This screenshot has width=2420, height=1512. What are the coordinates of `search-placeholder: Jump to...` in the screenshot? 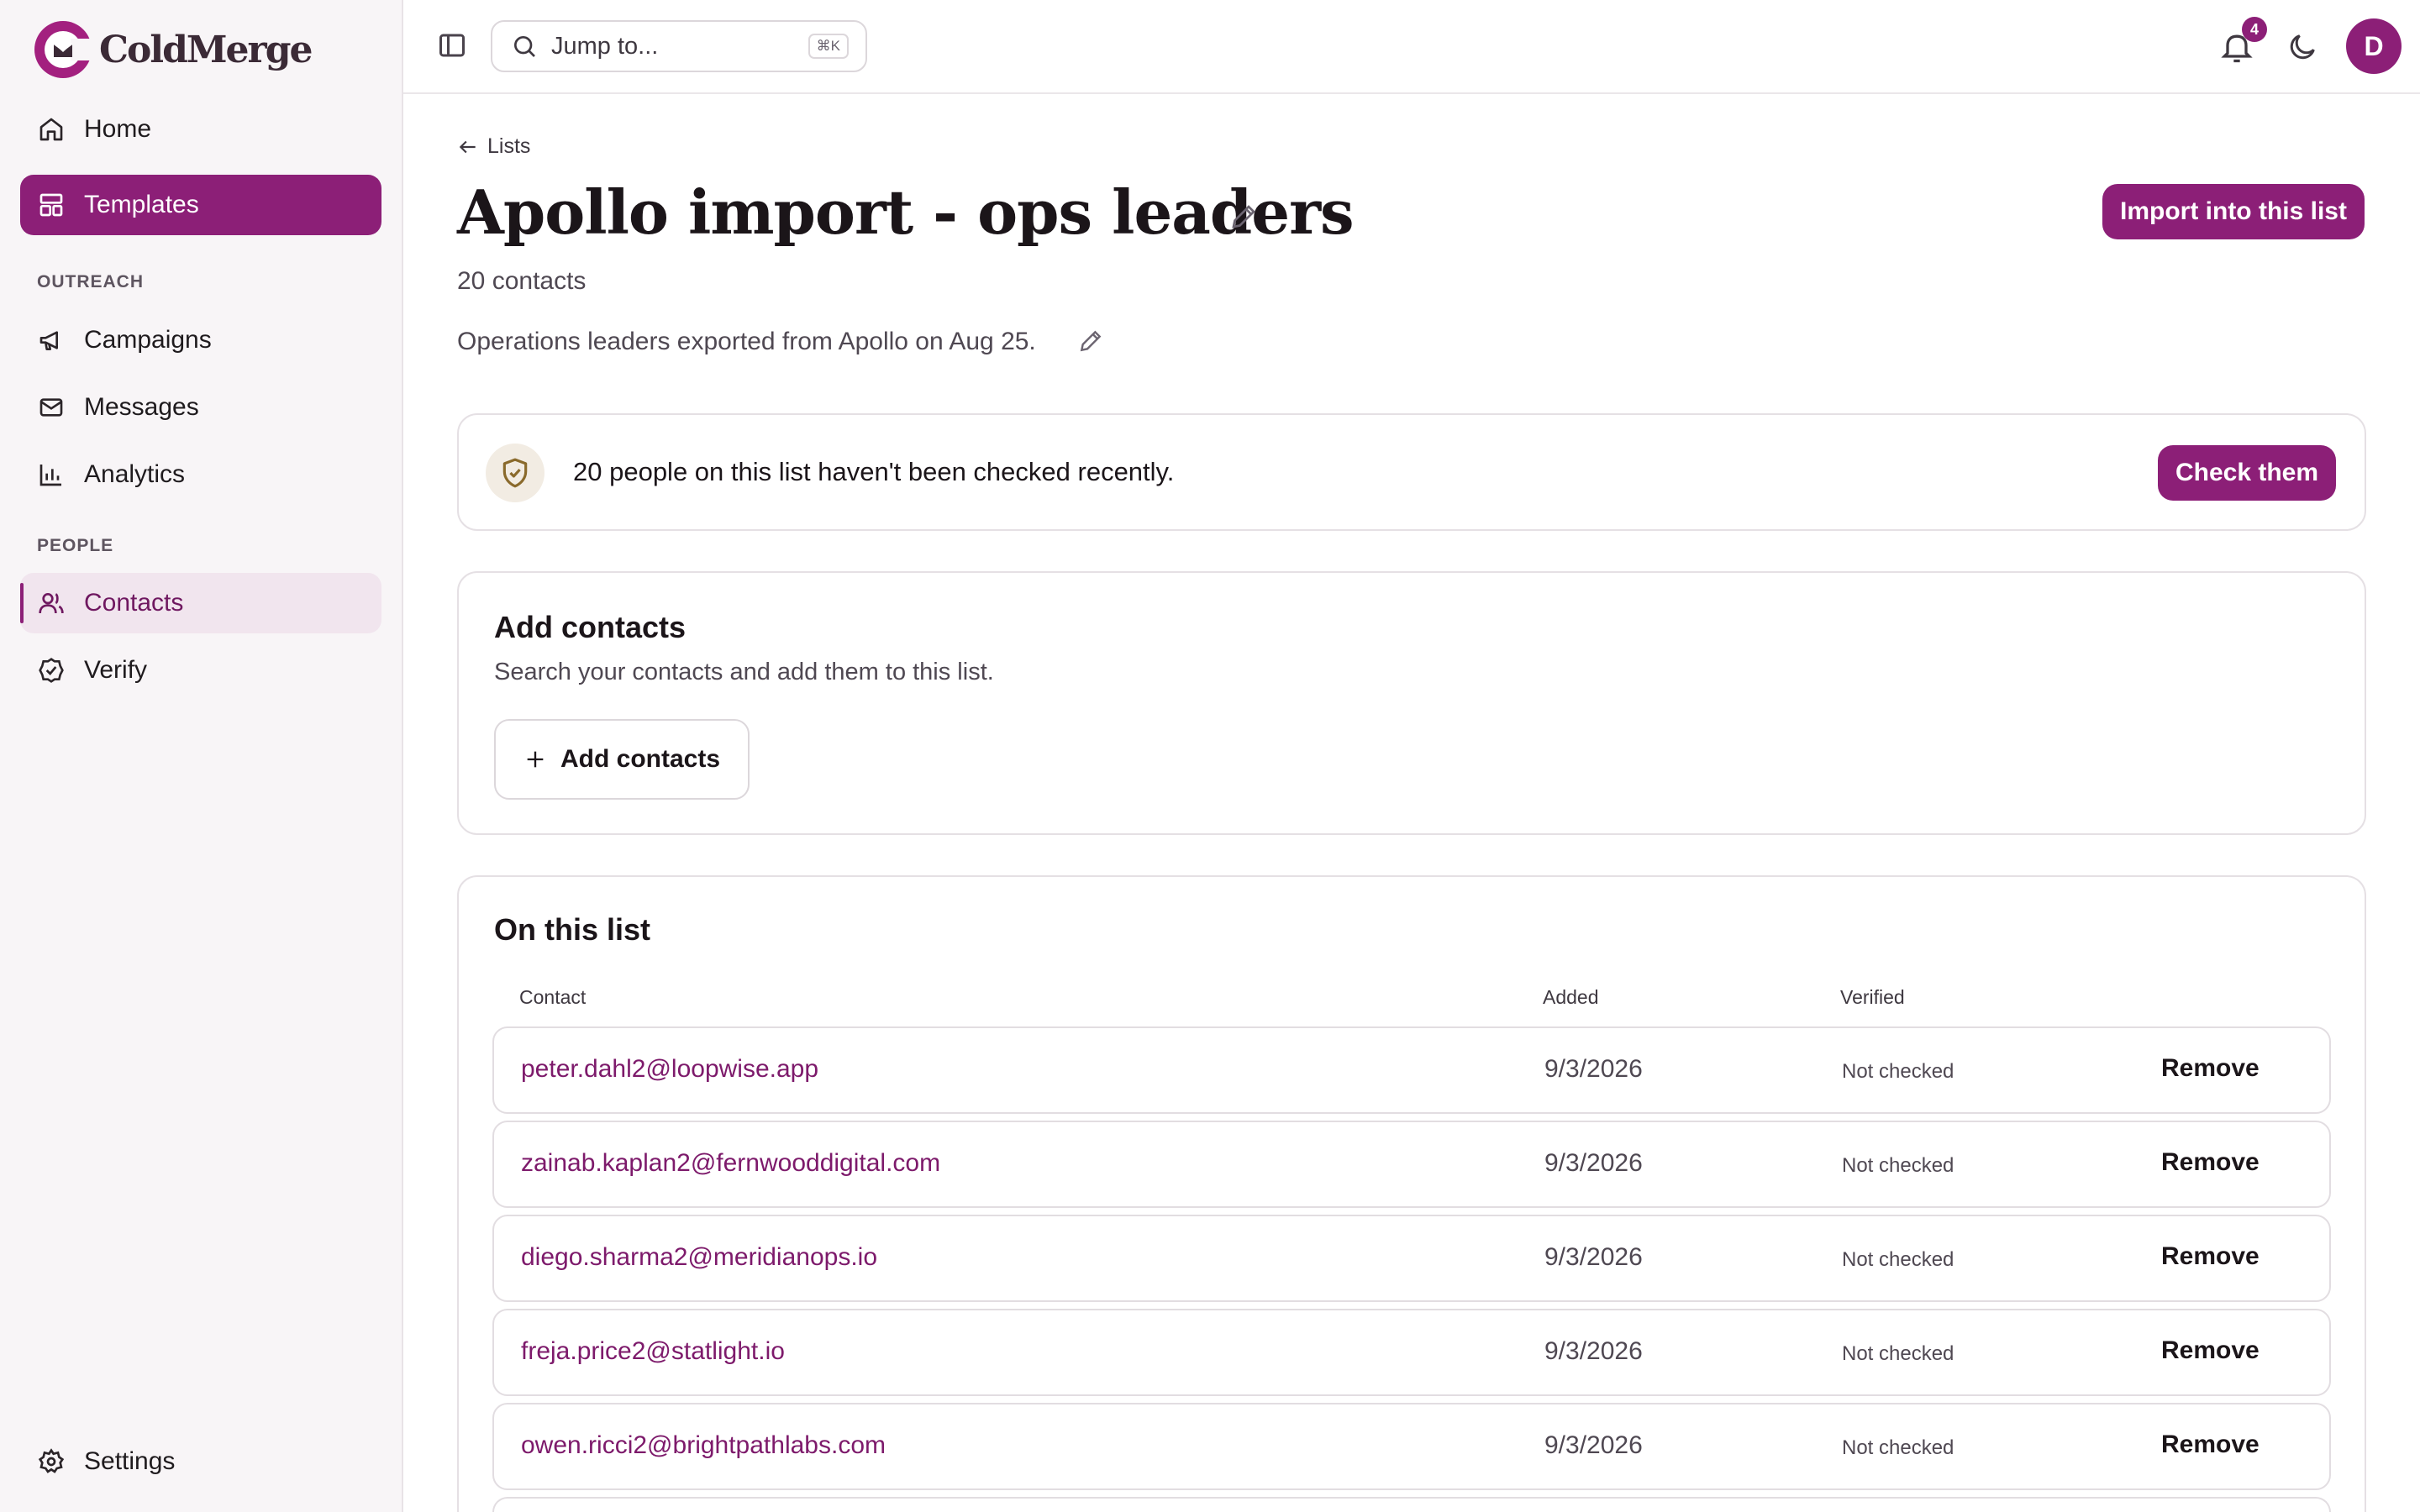 It's located at (605, 46).